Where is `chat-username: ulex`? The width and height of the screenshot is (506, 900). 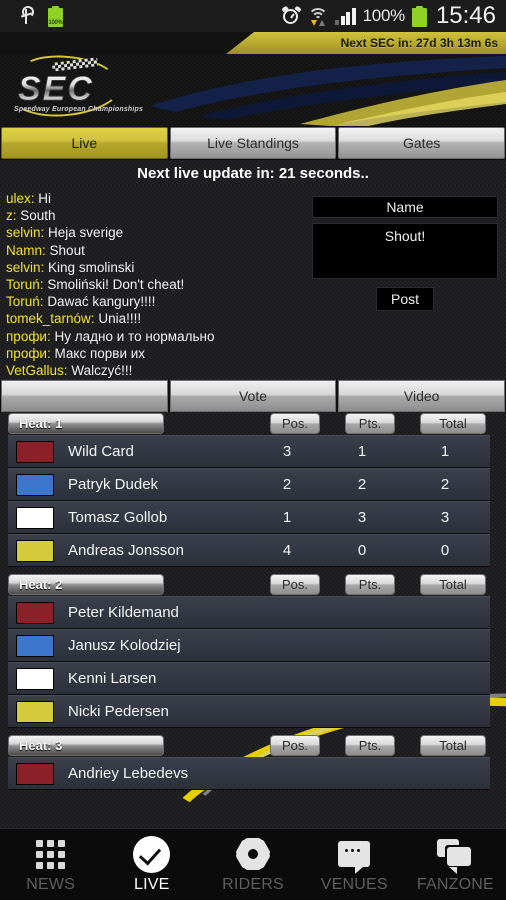 chat-username: ulex is located at coordinates (18, 198).